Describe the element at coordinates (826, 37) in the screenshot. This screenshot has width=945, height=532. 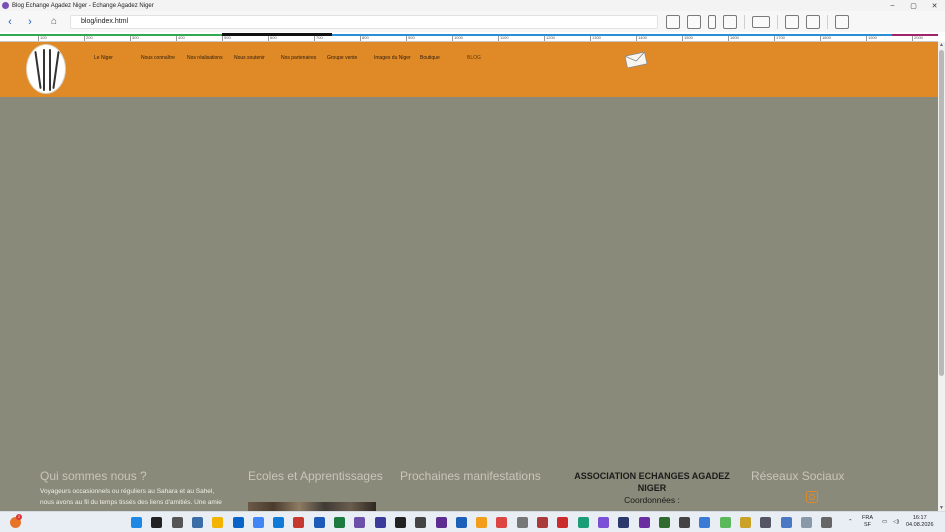
I see `ruler-label: 1800` at that location.